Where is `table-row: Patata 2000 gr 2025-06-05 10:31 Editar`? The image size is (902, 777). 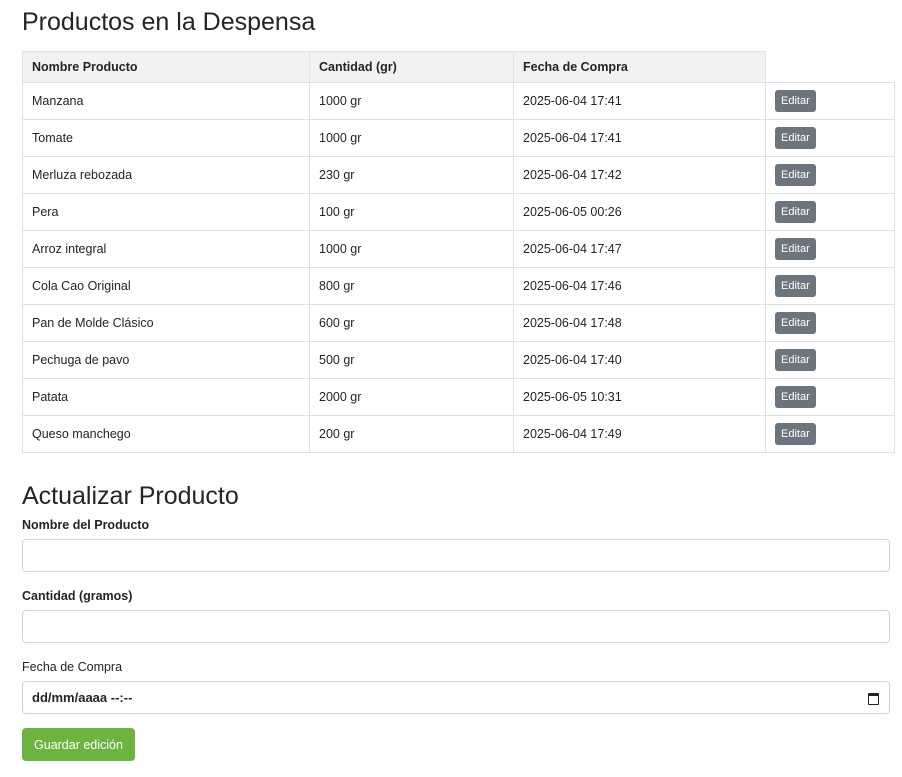
table-row: Patata 2000 gr 2025-06-05 10:31 Editar is located at coordinates (458, 397).